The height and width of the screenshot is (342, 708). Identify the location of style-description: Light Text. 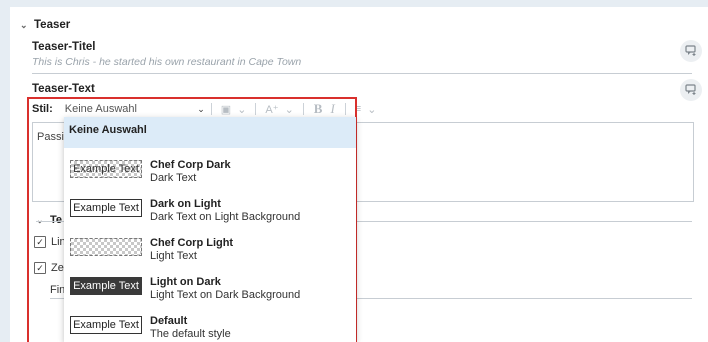
(173, 256).